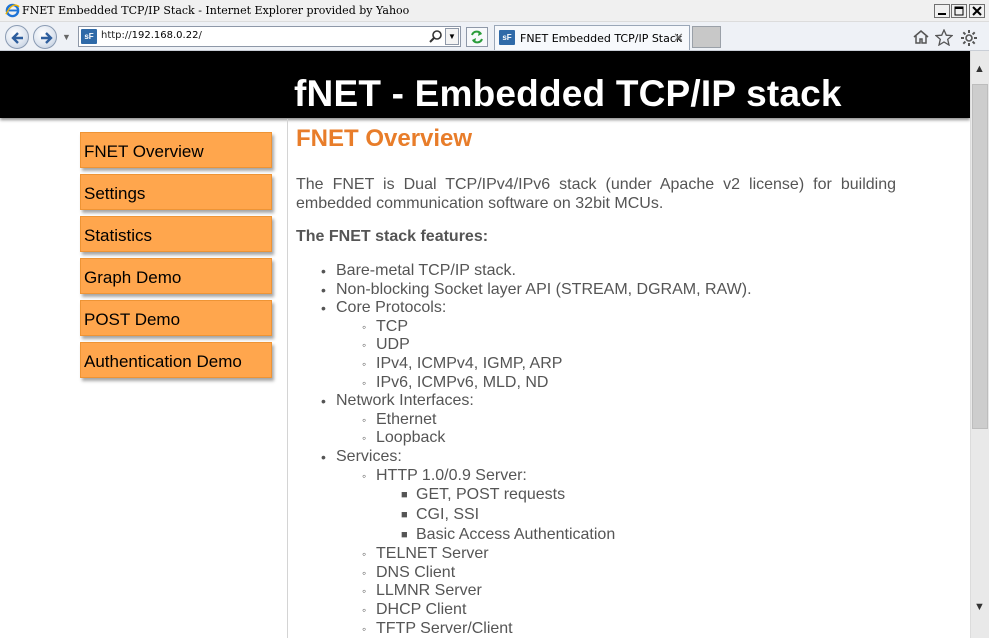 The height and width of the screenshot is (638, 989). What do you see at coordinates (596, 610) in the screenshot?
I see `list-item: ◦ DHCP Client` at bounding box center [596, 610].